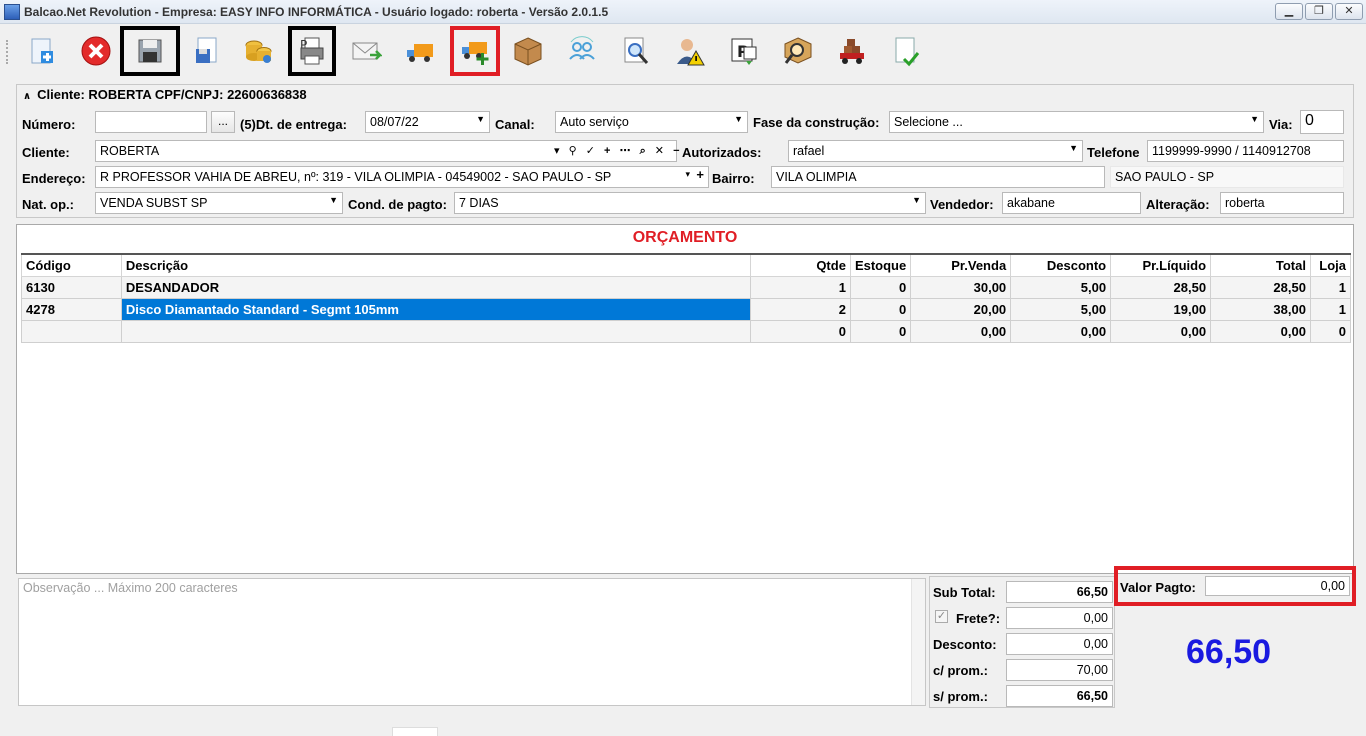 The height and width of the screenshot is (736, 1366). Describe the element at coordinates (27, 96) in the screenshot. I see `collapse-chevron-icon: ∧` at that location.